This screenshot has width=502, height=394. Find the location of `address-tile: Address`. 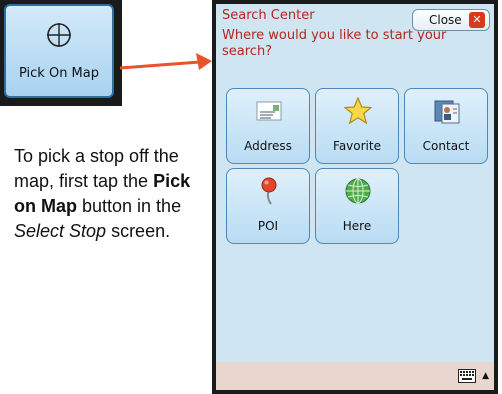

address-tile: Address is located at coordinates (268, 126).